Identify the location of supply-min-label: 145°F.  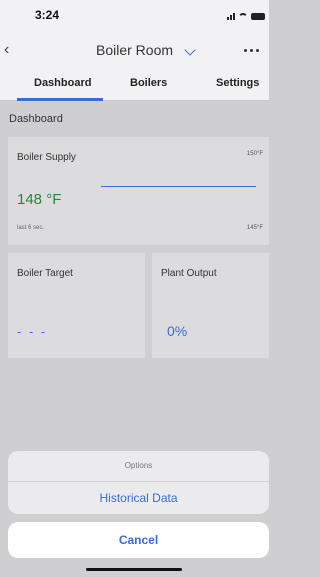
(254, 228).